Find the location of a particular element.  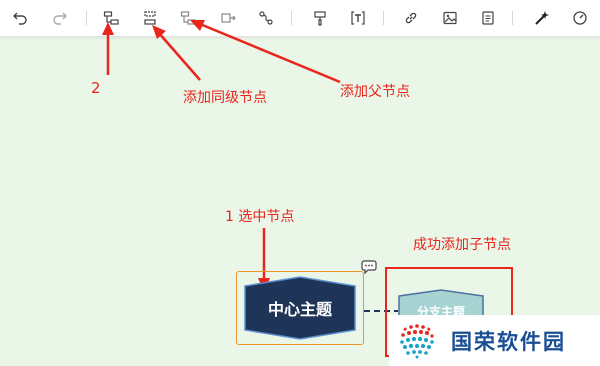

link-button is located at coordinates (411, 18).